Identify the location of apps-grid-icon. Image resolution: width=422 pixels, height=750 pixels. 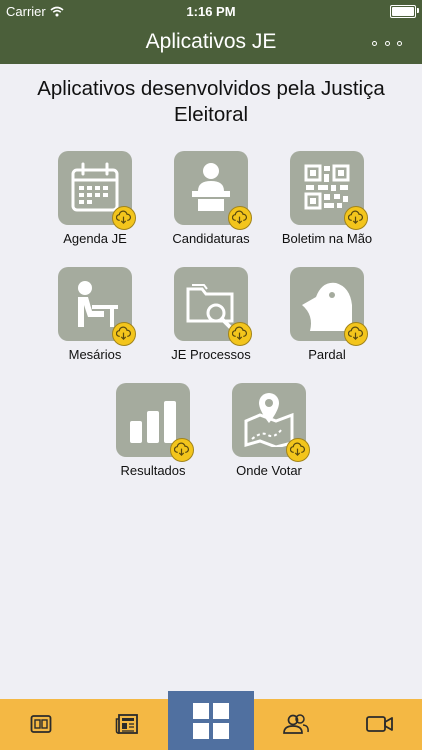
(211, 721).